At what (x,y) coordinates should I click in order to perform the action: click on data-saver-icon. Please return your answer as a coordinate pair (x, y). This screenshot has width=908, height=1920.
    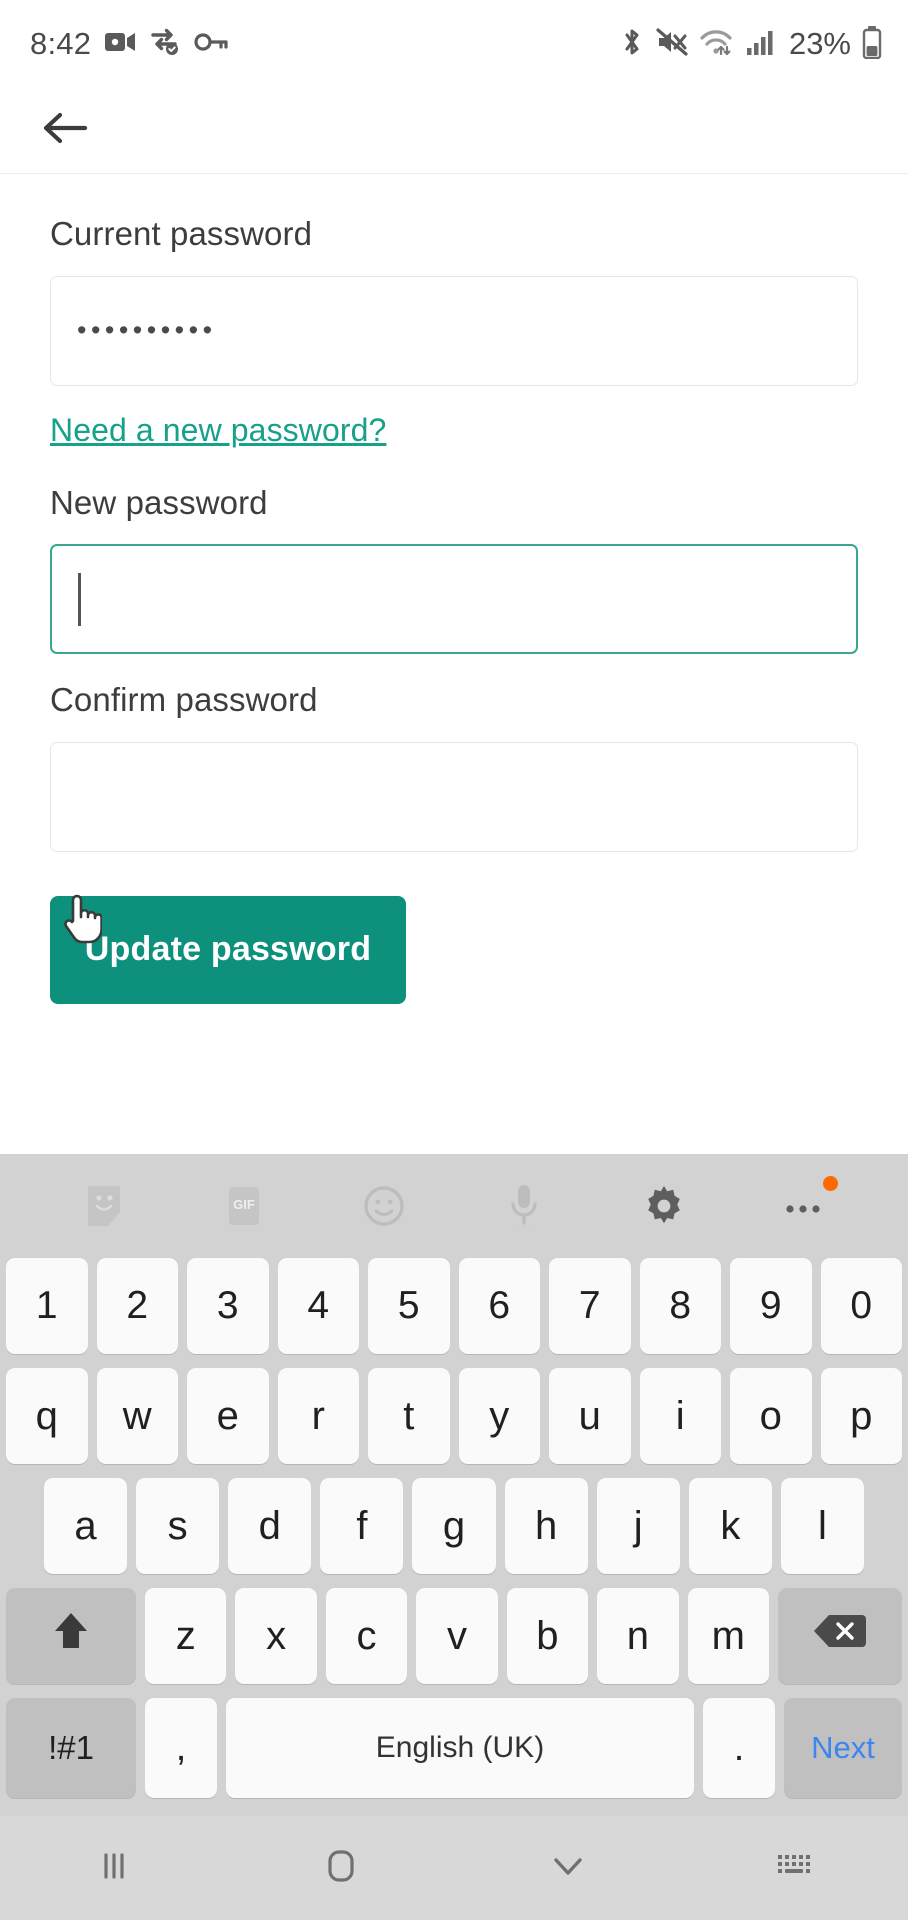
    Looking at the image, I should click on (165, 44).